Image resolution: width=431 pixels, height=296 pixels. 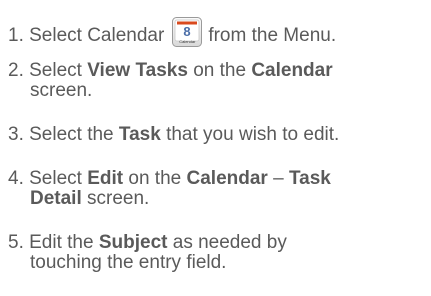 What do you see at coordinates (53, 242) in the screenshot?
I see `step-5-text: 5. Edit the` at bounding box center [53, 242].